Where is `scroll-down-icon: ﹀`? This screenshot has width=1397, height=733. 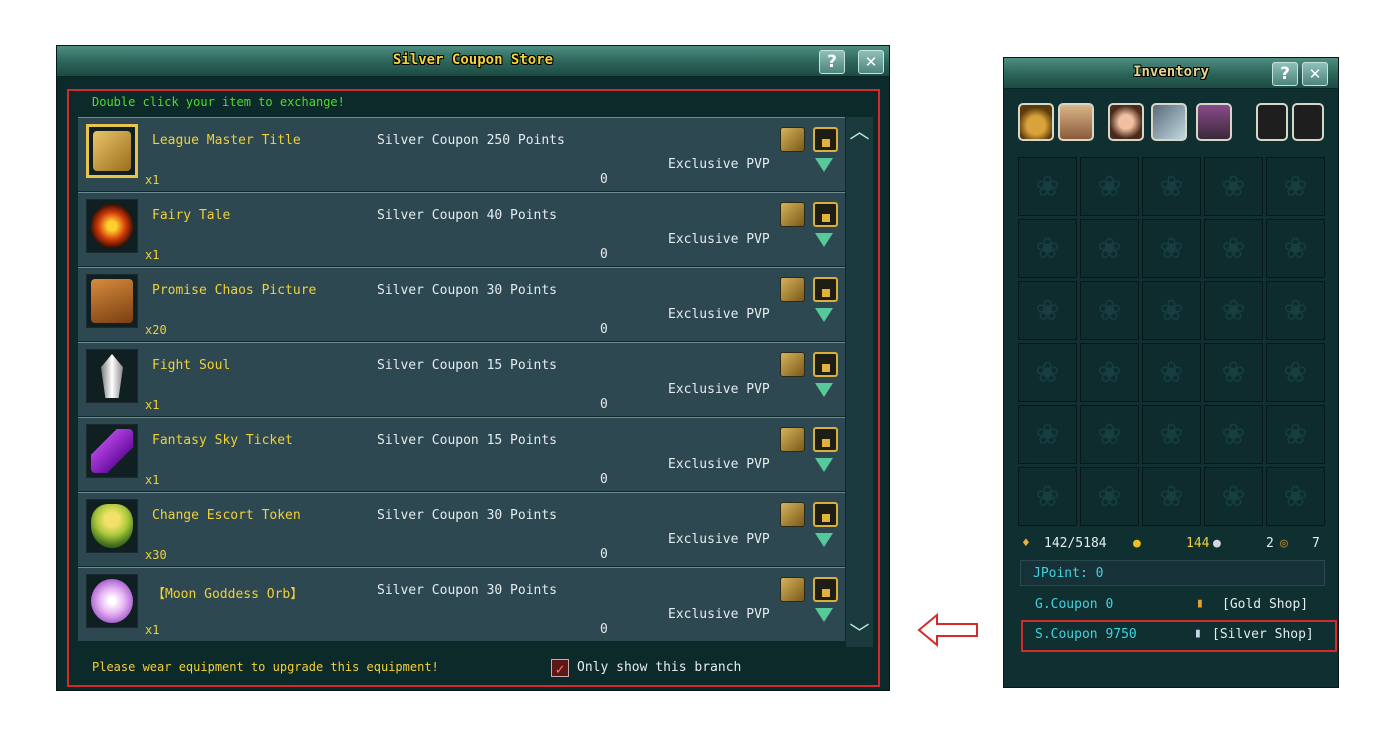 scroll-down-icon: ﹀ is located at coordinates (859, 633).